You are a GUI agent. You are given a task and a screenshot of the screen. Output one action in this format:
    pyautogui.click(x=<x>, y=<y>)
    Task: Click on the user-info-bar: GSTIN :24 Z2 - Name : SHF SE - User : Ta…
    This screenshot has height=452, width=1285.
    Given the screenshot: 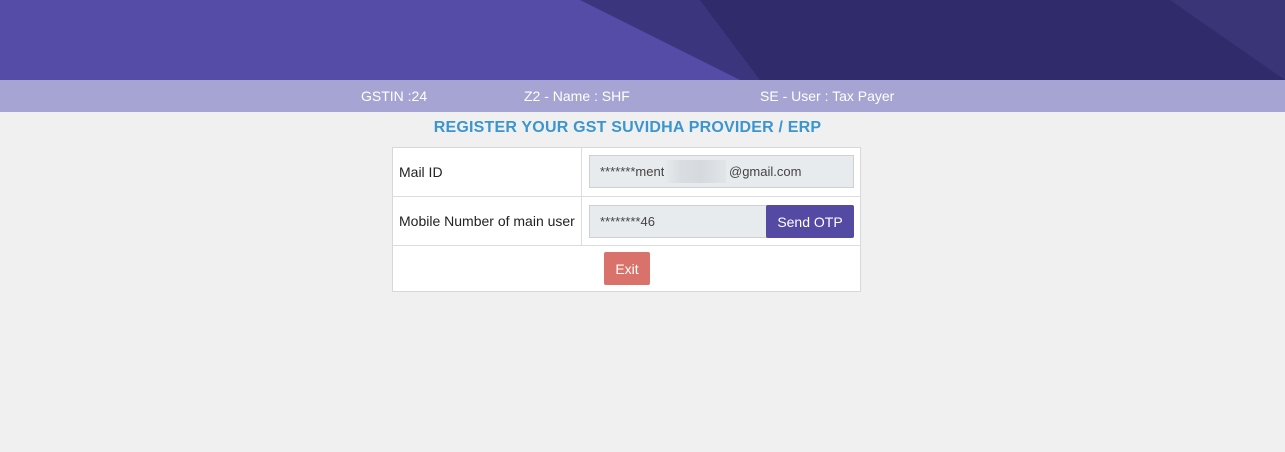 What is the action you would take?
    pyautogui.click(x=642, y=96)
    